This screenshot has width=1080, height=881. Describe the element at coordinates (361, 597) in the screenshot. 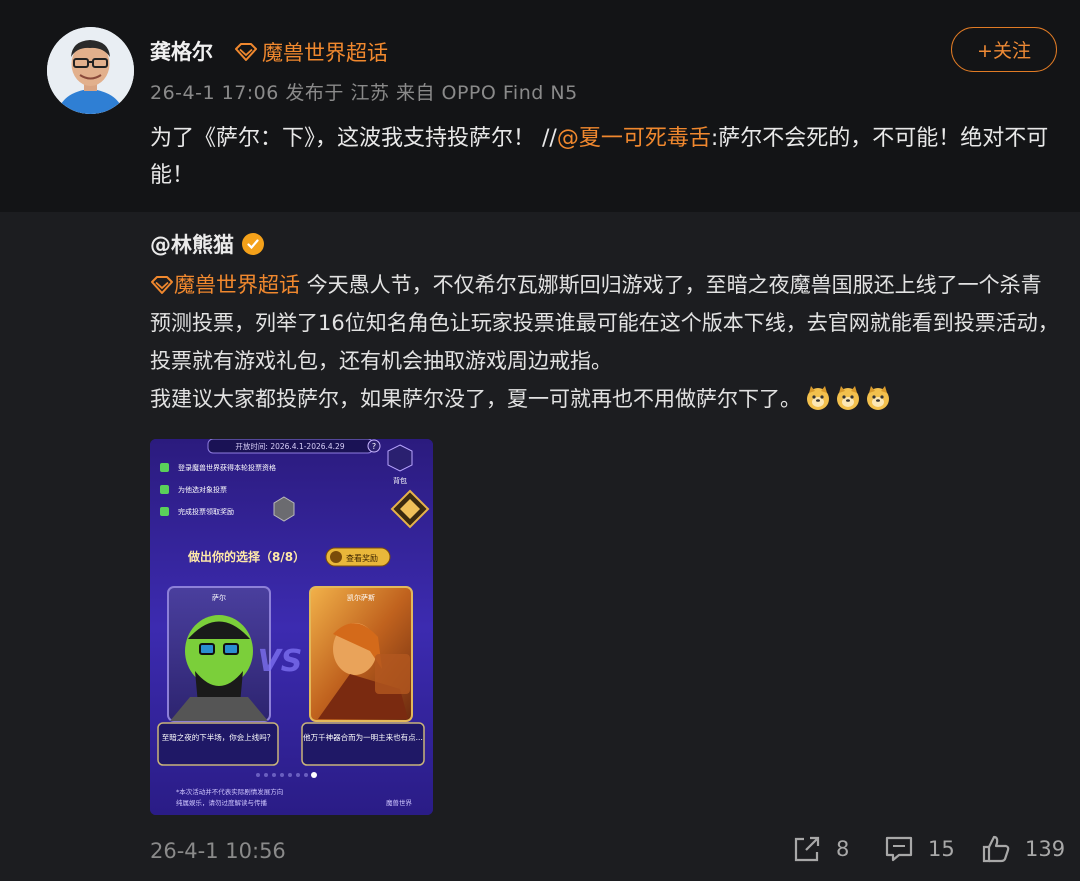

I see `right-card-name: 凯尔萨斯` at that location.